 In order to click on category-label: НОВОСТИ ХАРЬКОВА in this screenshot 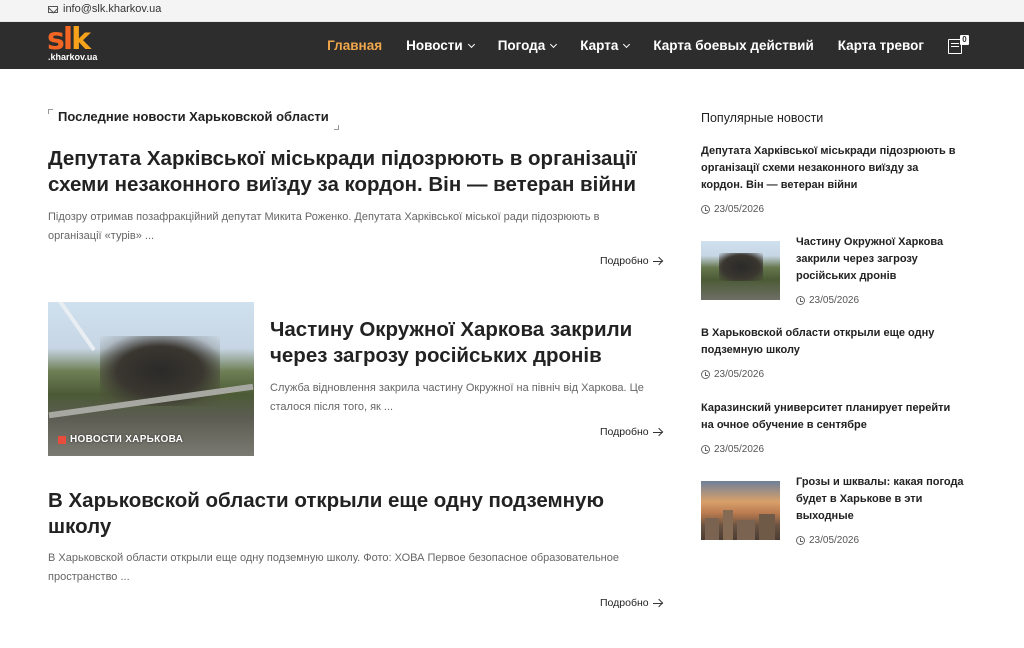, I will do `click(127, 439)`.